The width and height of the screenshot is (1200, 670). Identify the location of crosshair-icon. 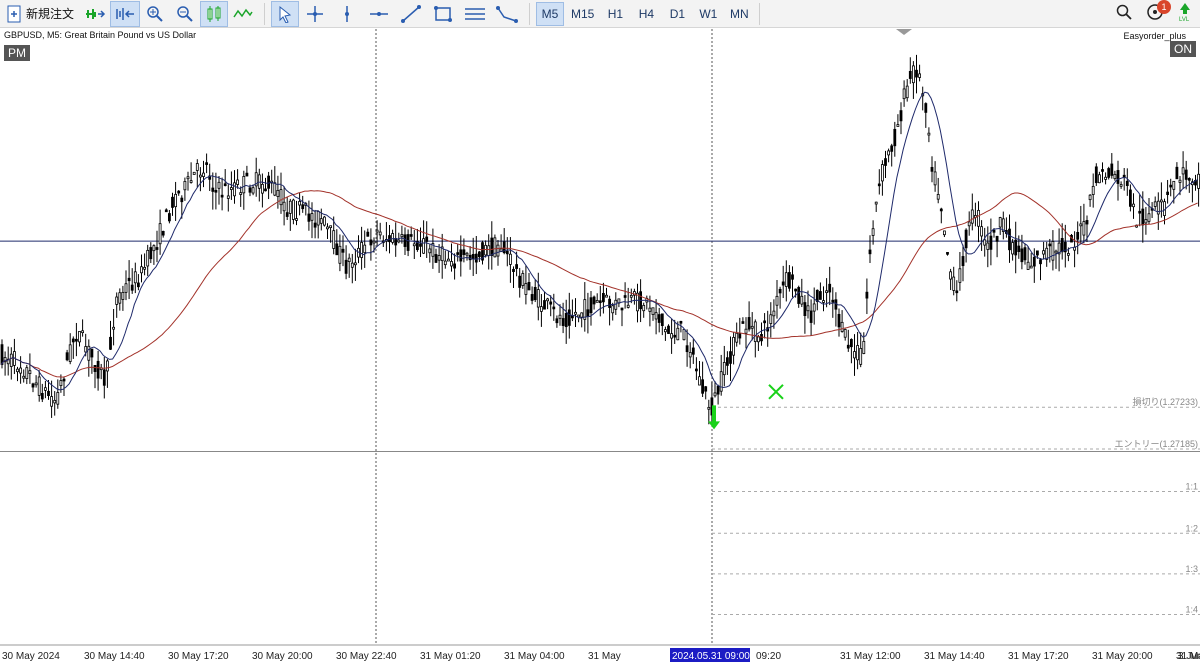
(315, 14).